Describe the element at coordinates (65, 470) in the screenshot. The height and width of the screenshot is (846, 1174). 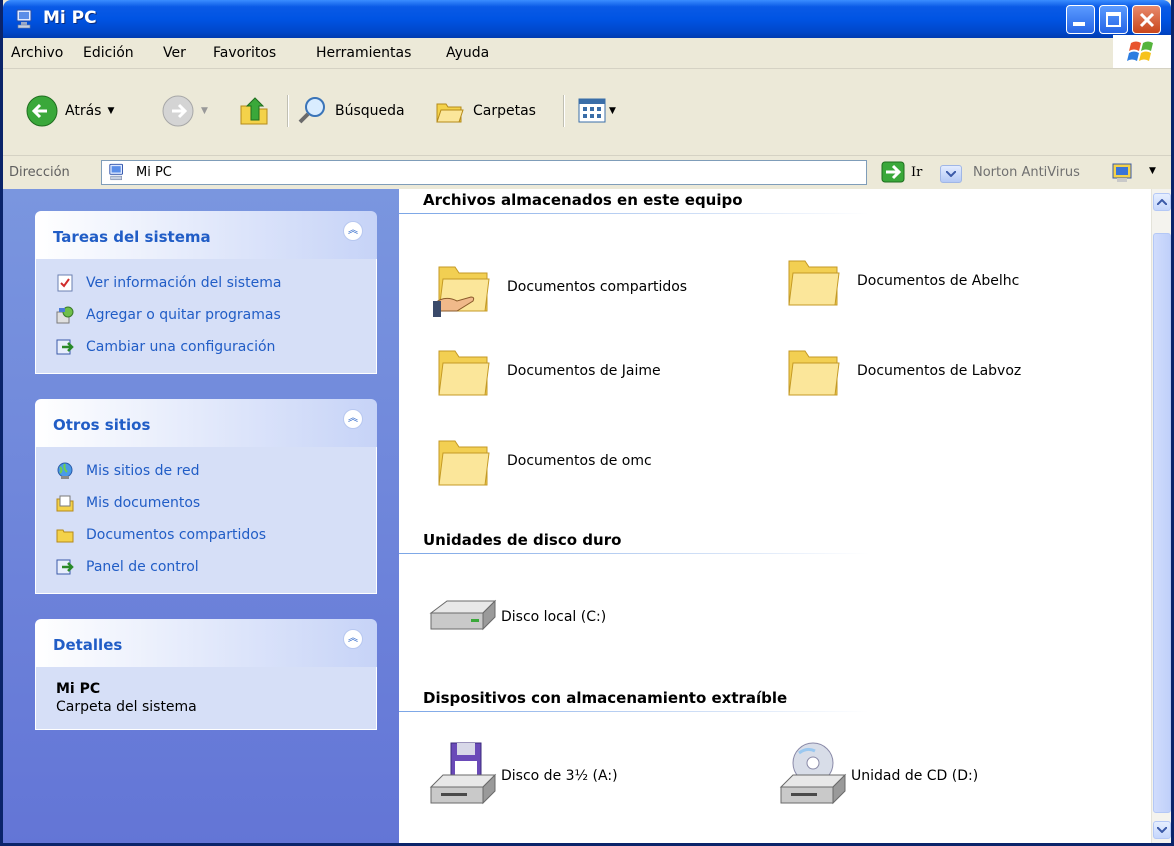
I see `network-places-icon` at that location.